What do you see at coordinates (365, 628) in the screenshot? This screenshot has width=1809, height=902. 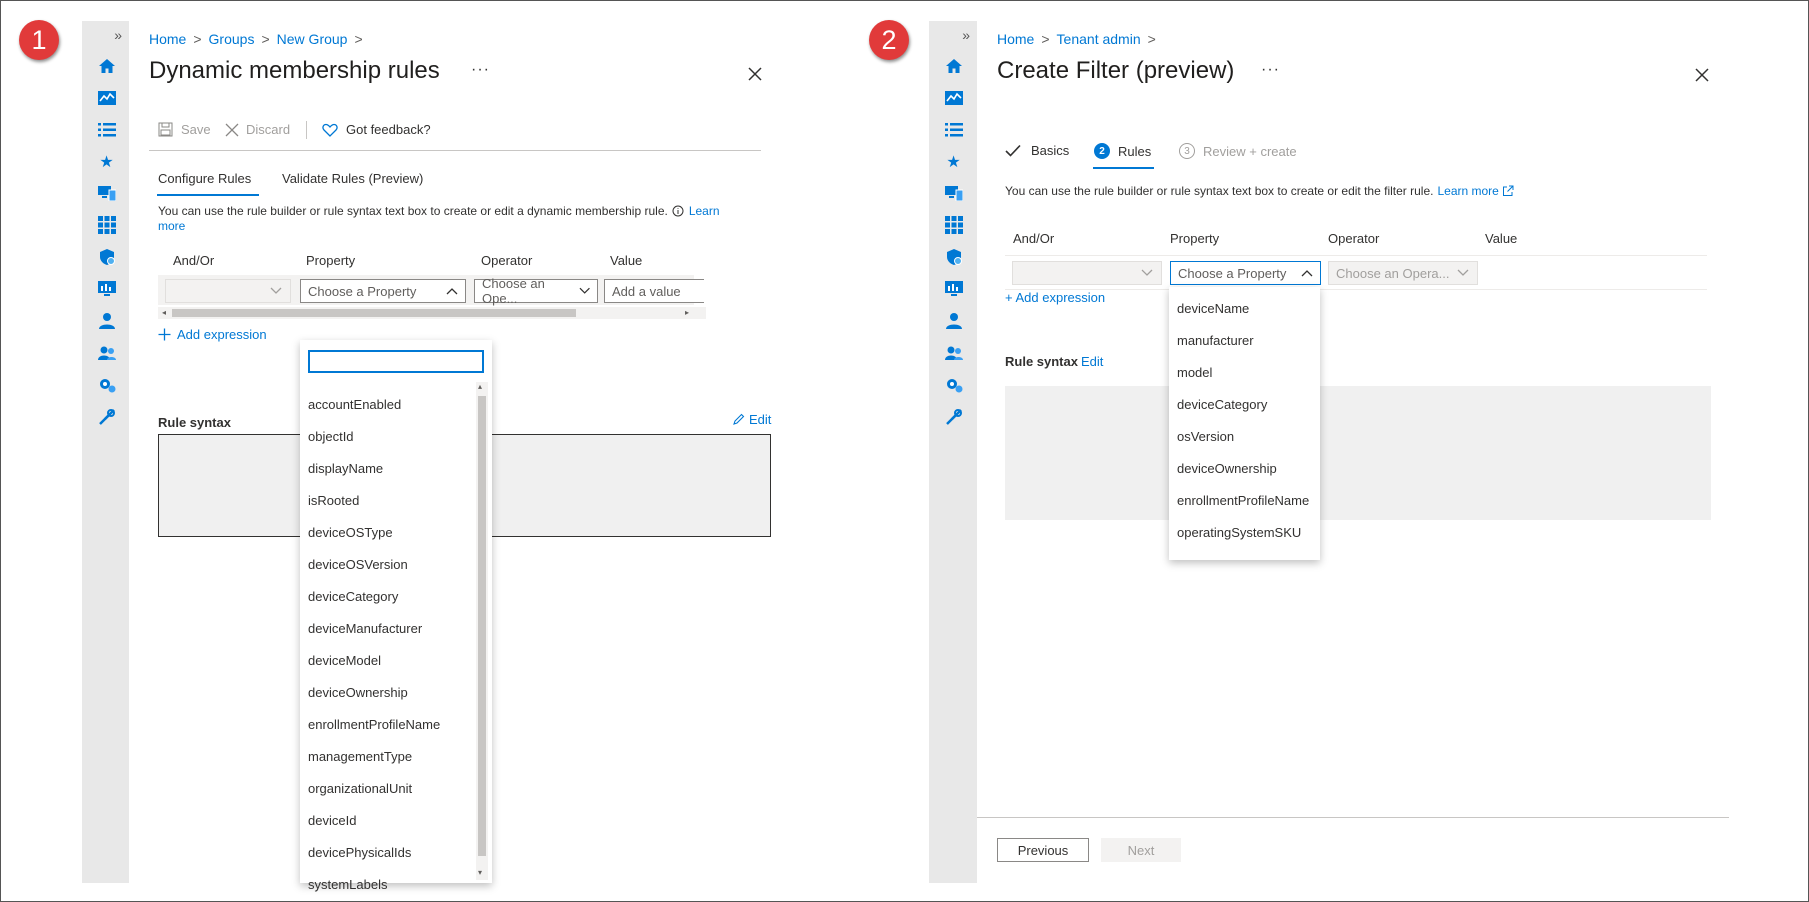 I see `property-option: deviceManufacturer` at bounding box center [365, 628].